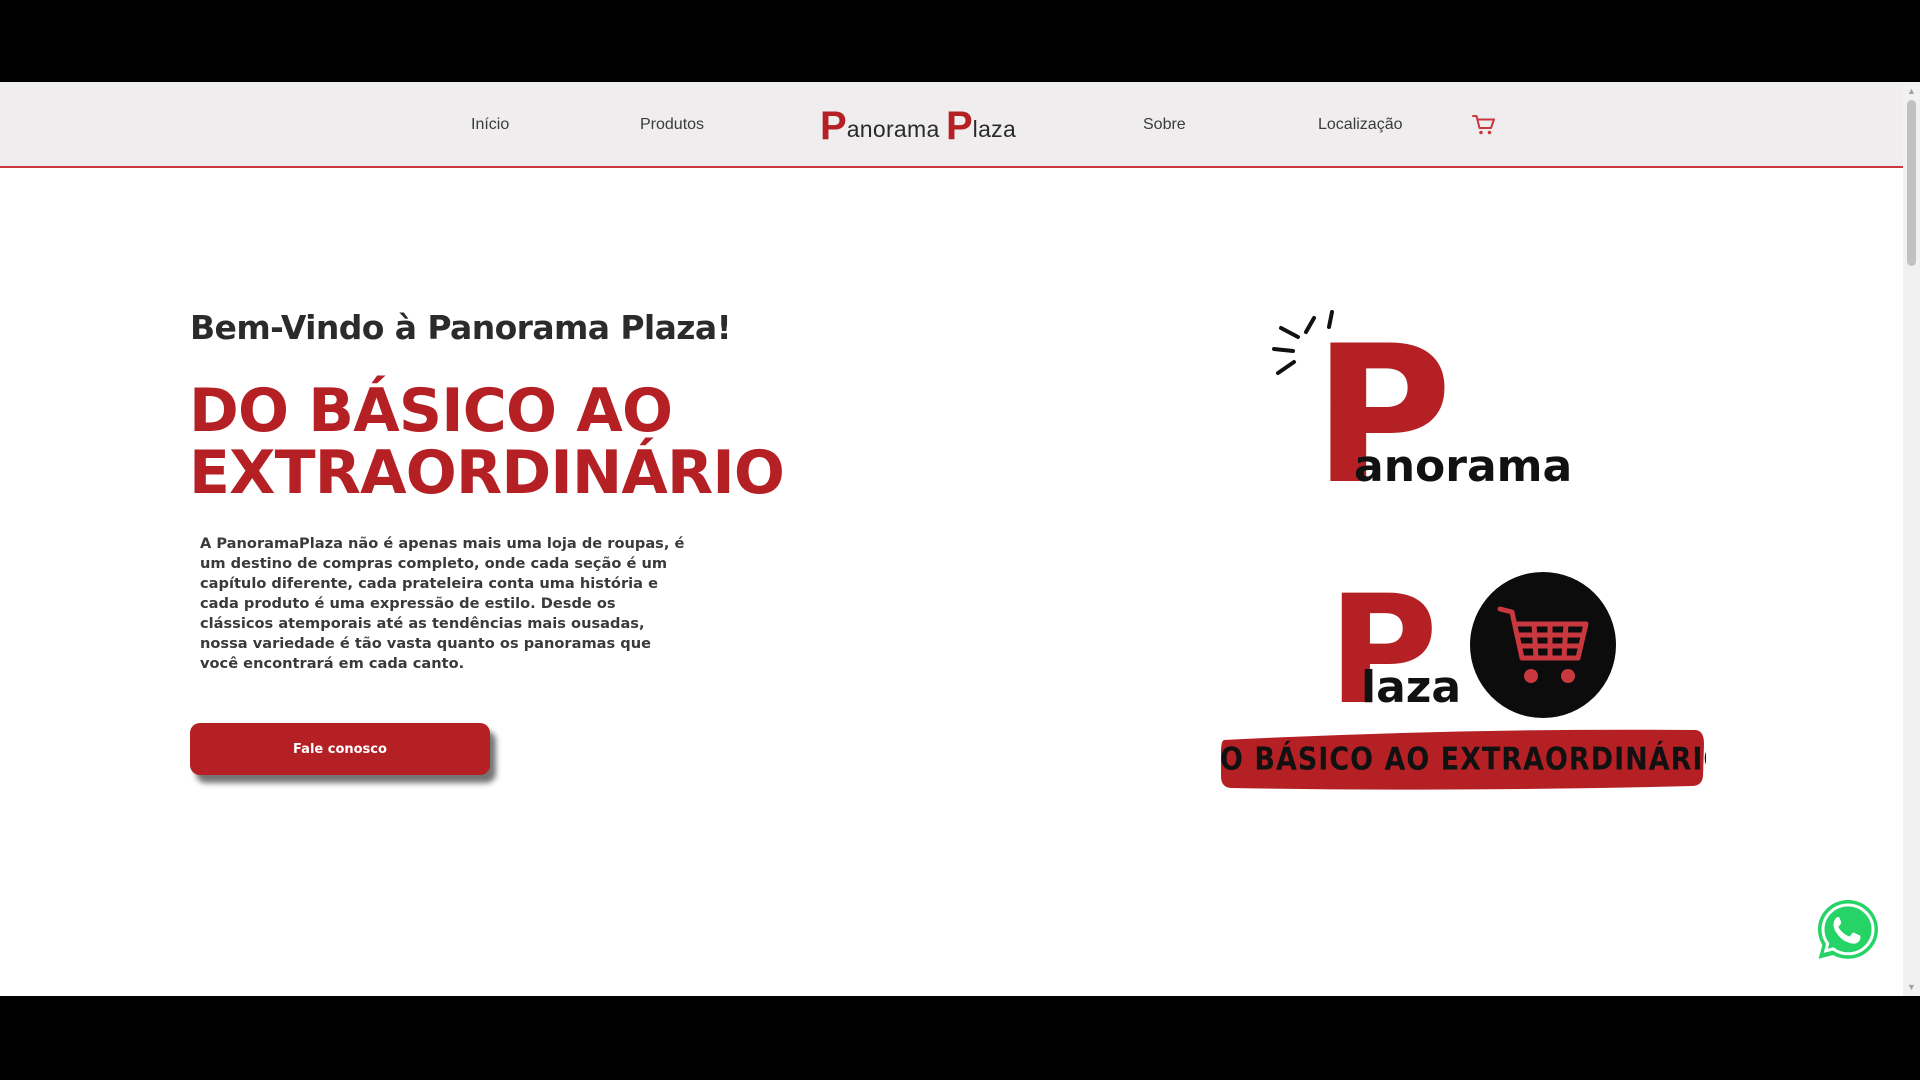 The image size is (1920, 1080). What do you see at coordinates (1360, 125) in the screenshot?
I see `nav-link-localizacao: Localização` at bounding box center [1360, 125].